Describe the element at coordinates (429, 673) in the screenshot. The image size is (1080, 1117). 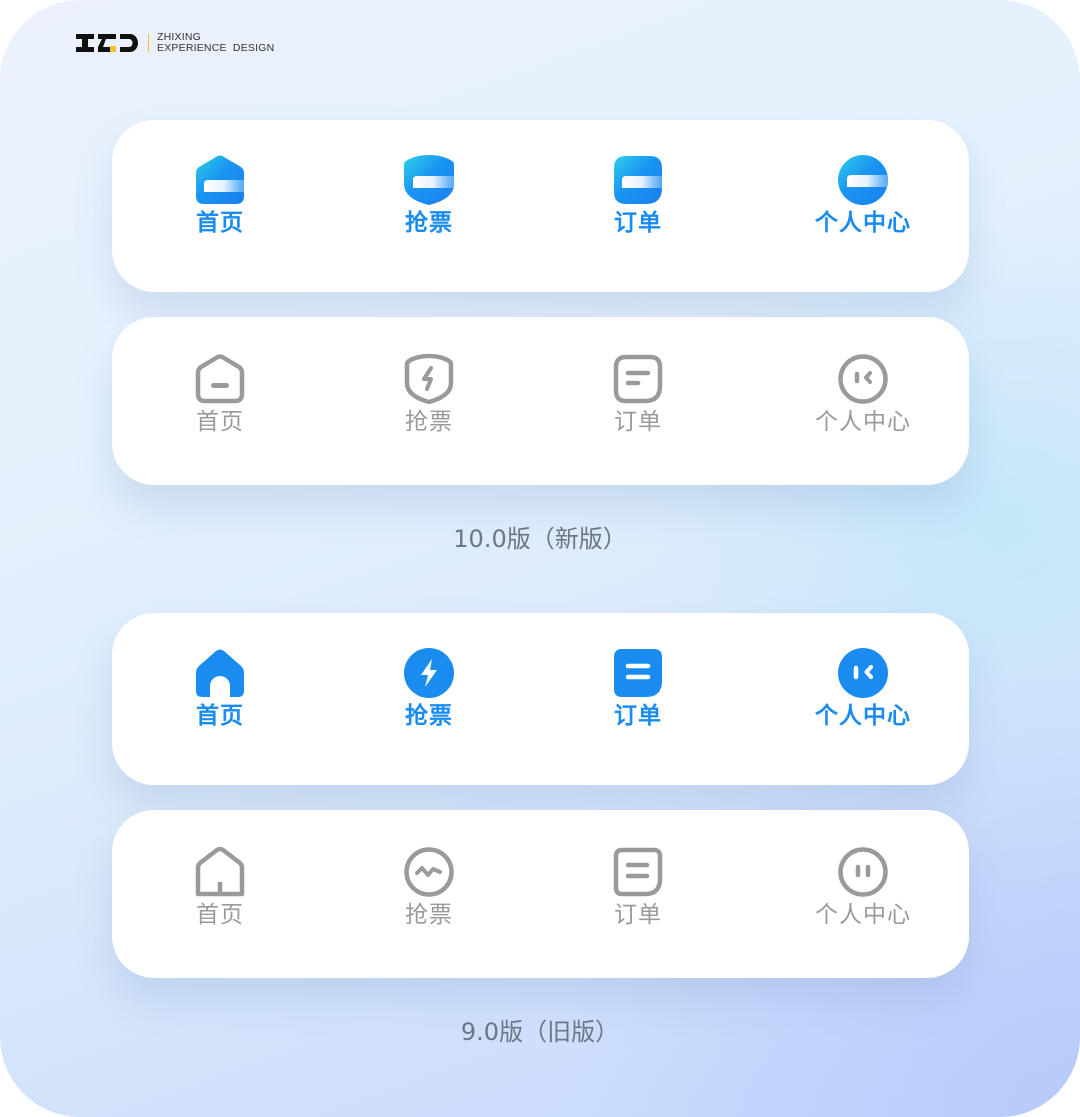
I see `lightning-filled-icon` at that location.